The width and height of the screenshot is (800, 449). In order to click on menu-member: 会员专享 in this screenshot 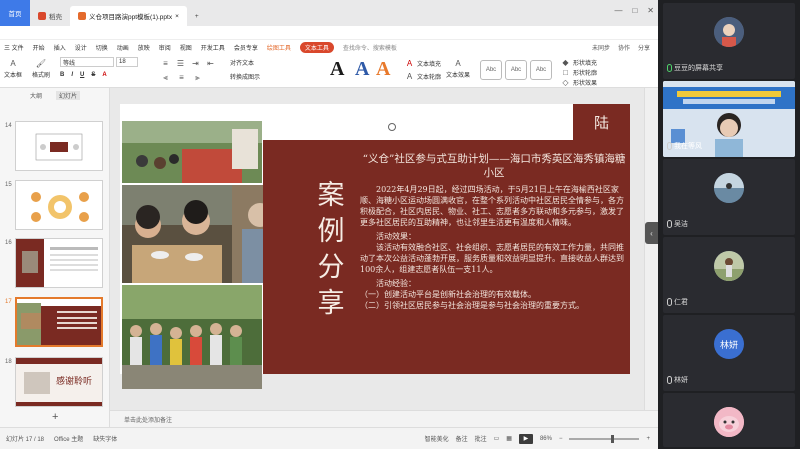, I will do `click(246, 47)`.